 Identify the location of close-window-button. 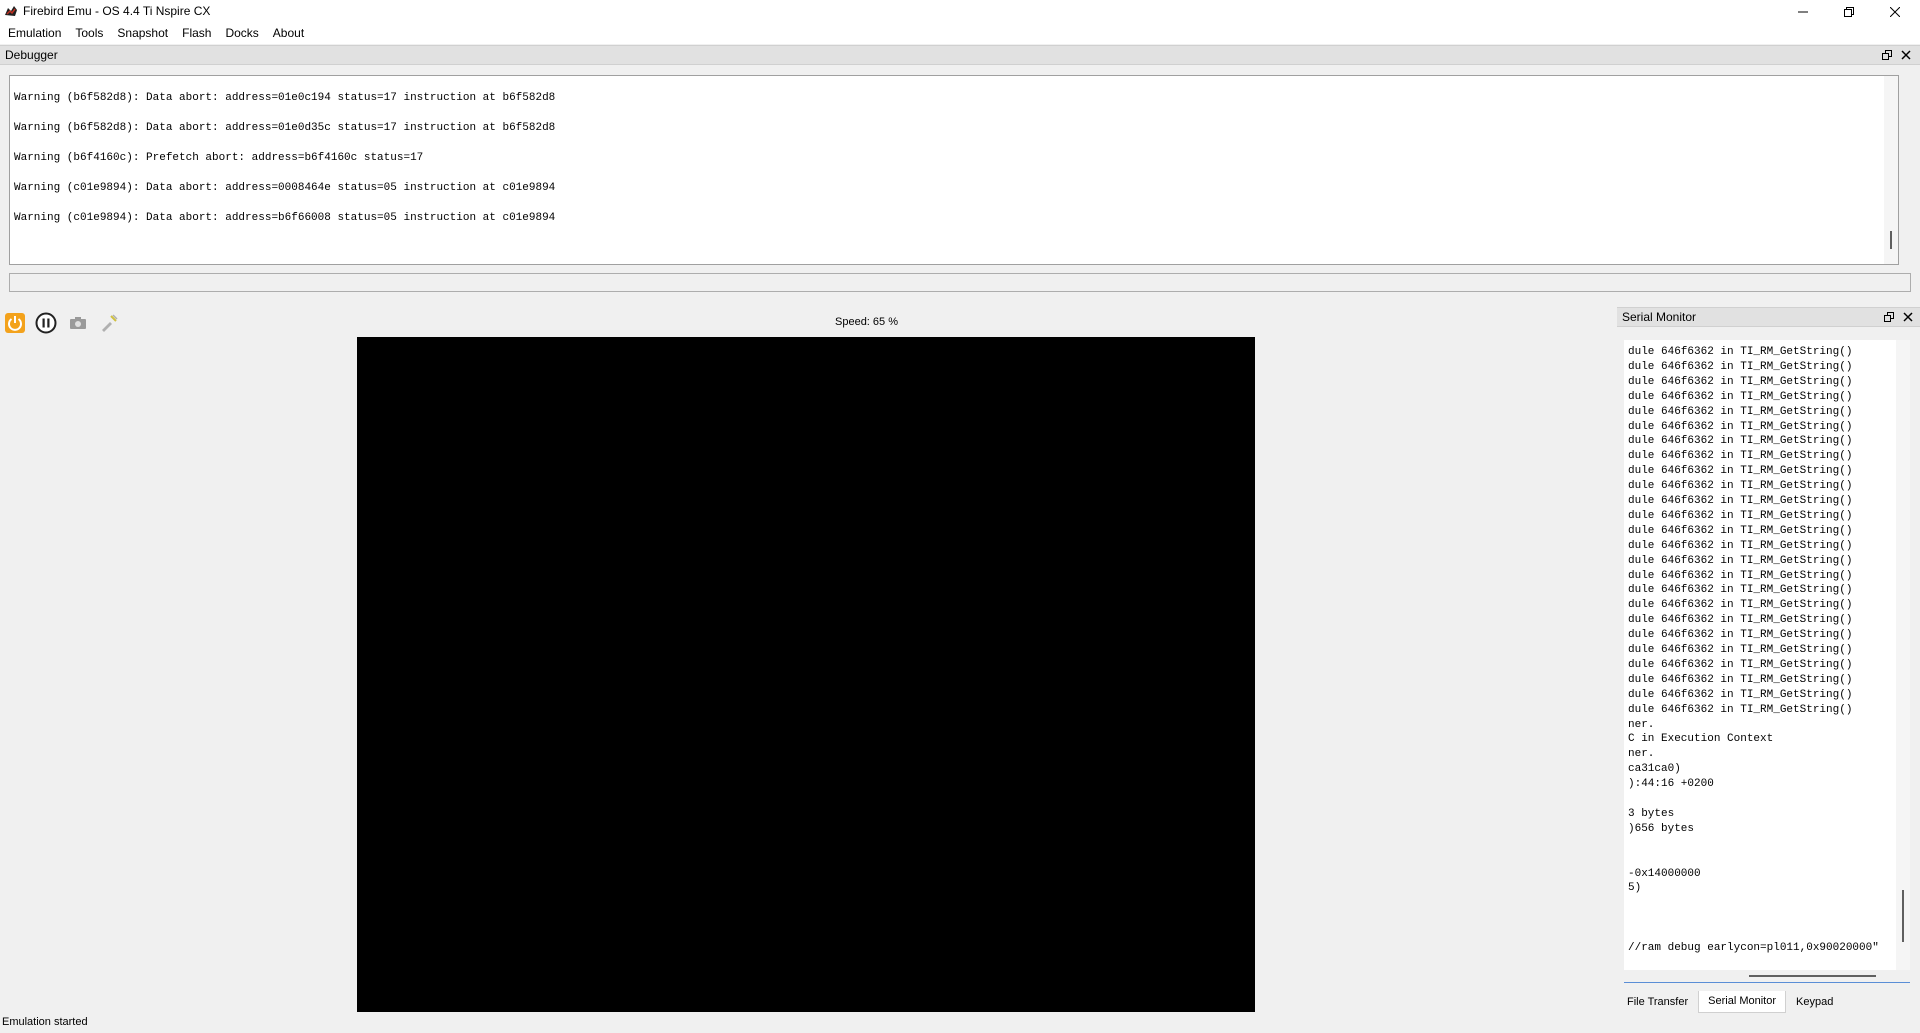
(1895, 11).